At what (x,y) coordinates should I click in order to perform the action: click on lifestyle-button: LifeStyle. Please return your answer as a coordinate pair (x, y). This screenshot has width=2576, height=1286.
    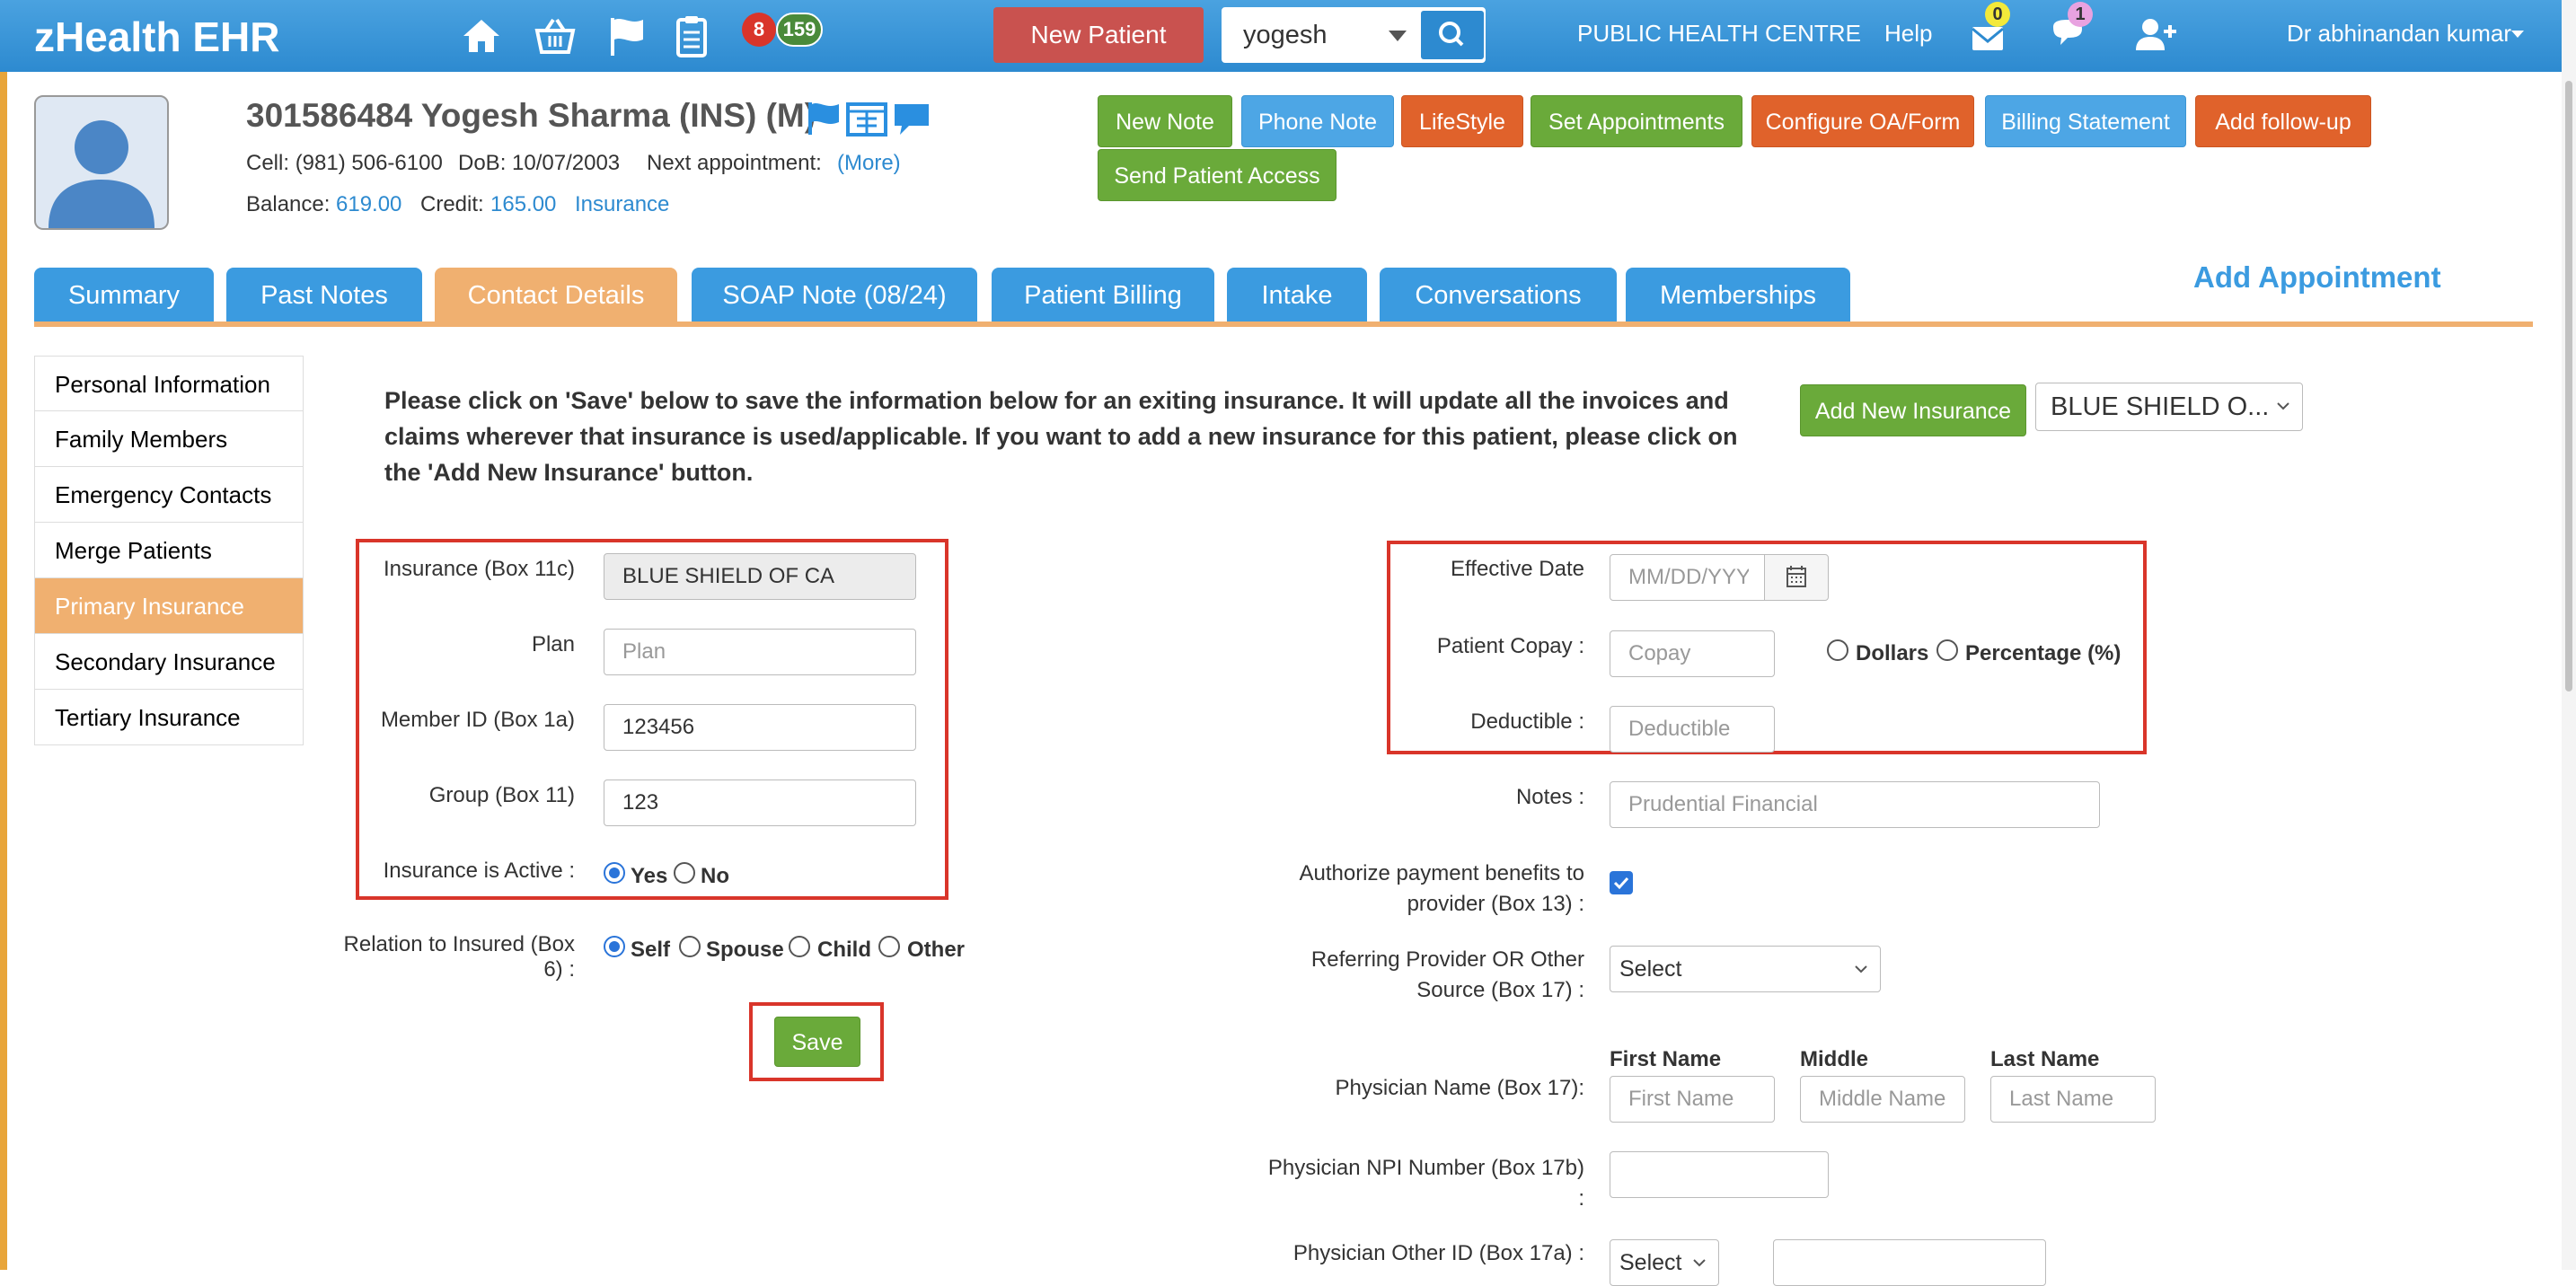
    Looking at the image, I should click on (1462, 121).